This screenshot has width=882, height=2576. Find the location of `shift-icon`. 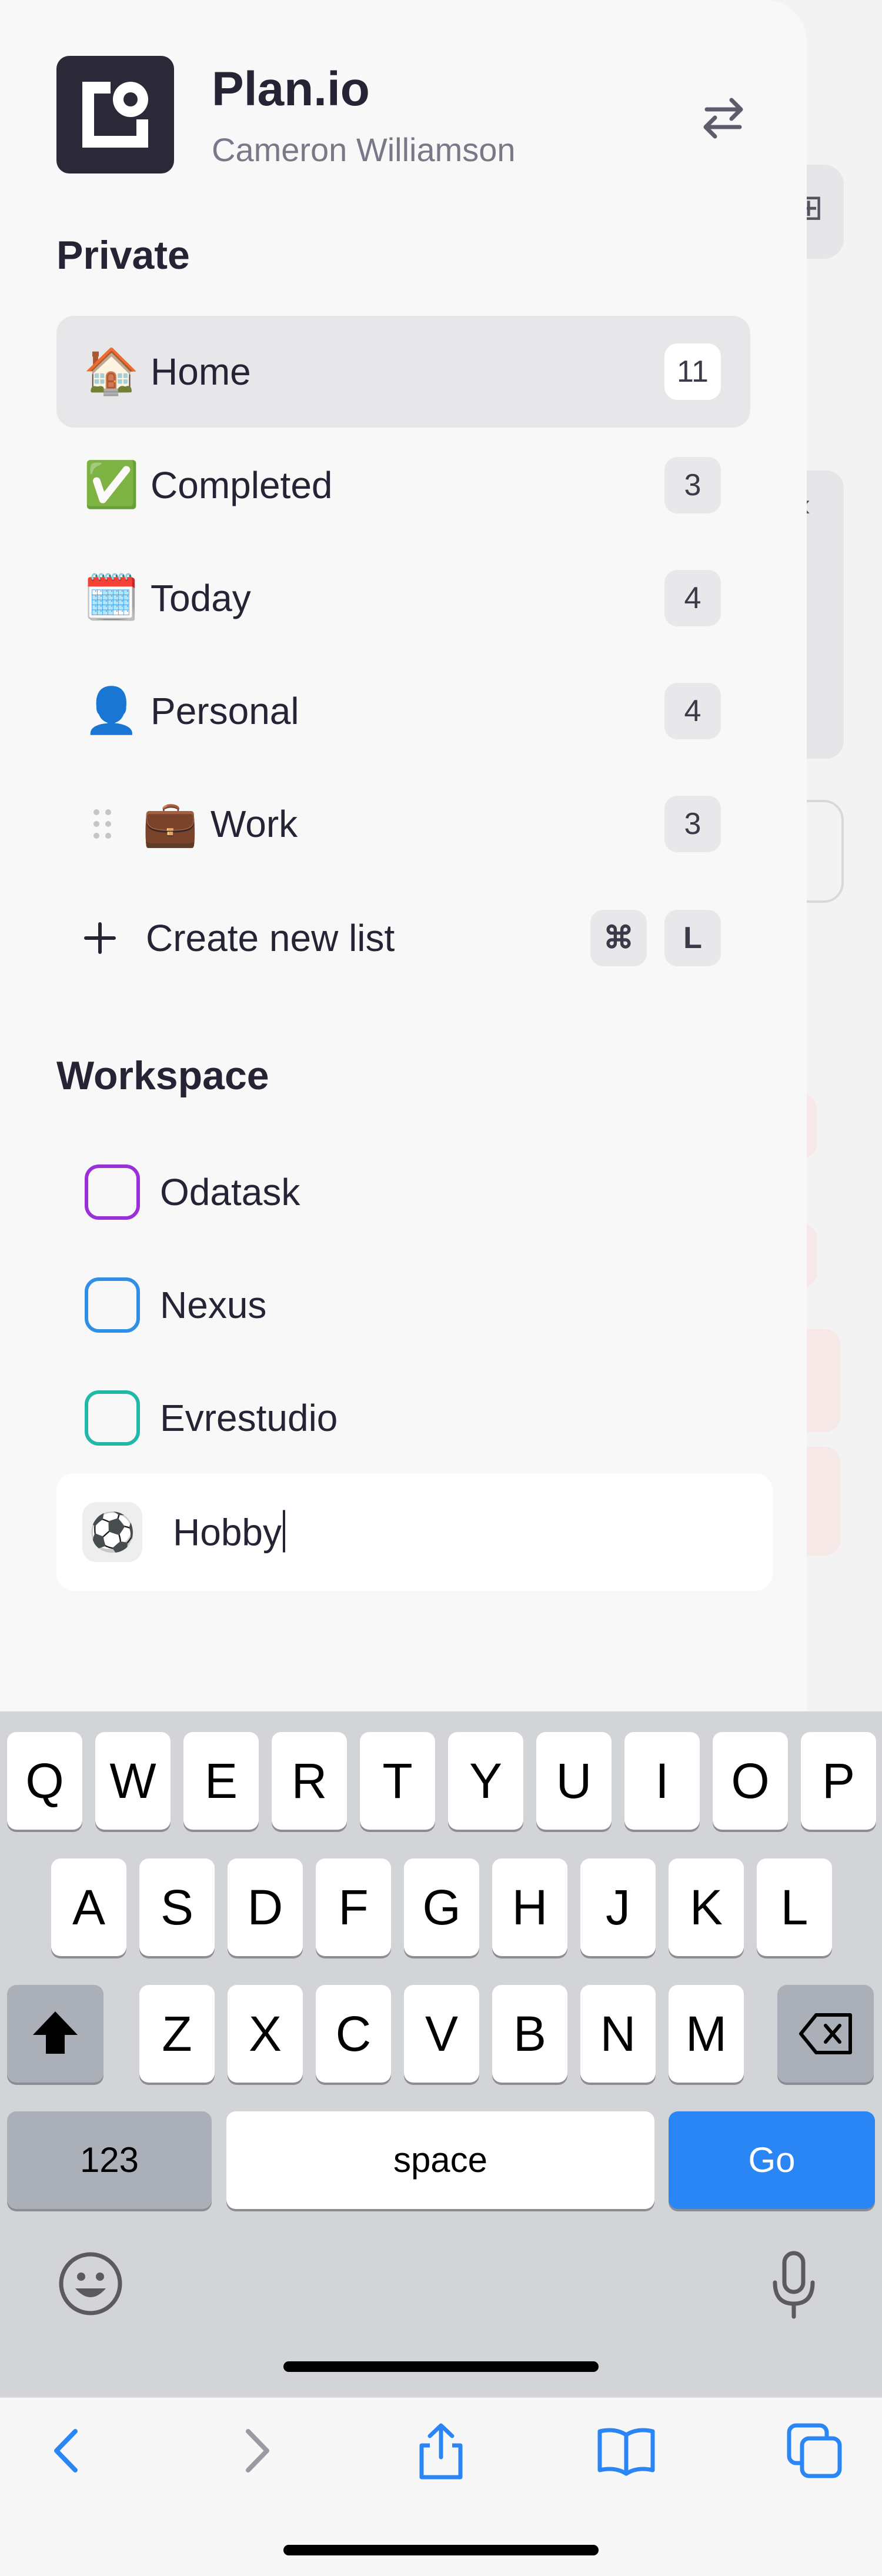

shift-icon is located at coordinates (55, 2032).